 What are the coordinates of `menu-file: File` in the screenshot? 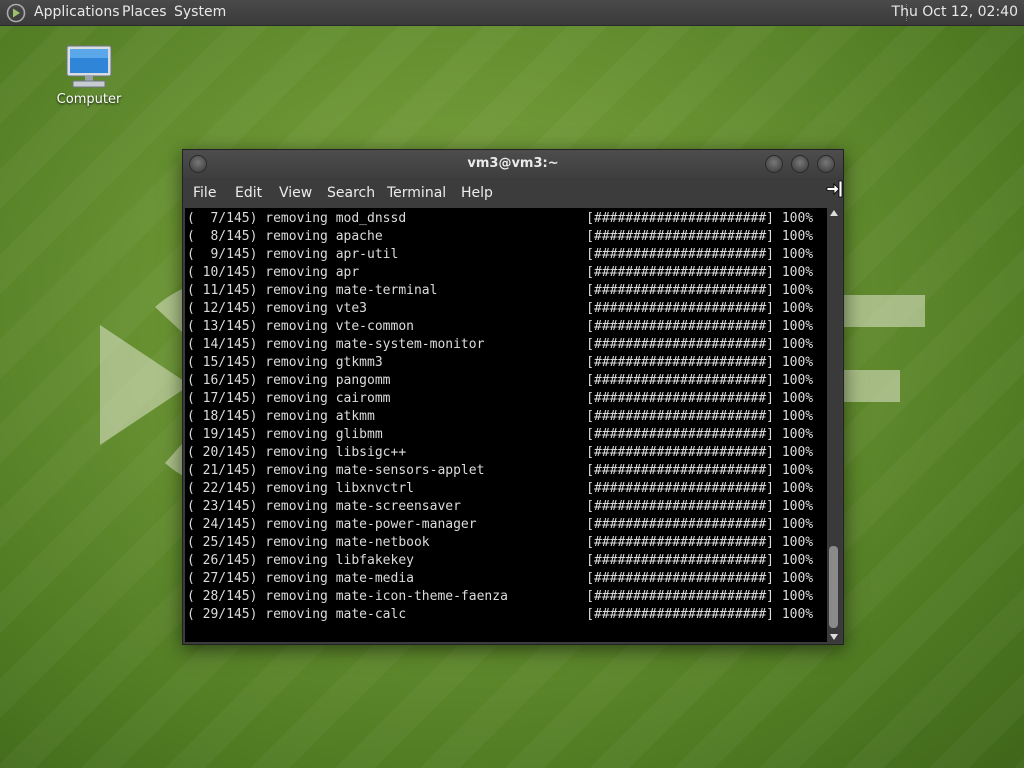 It's located at (204, 193).